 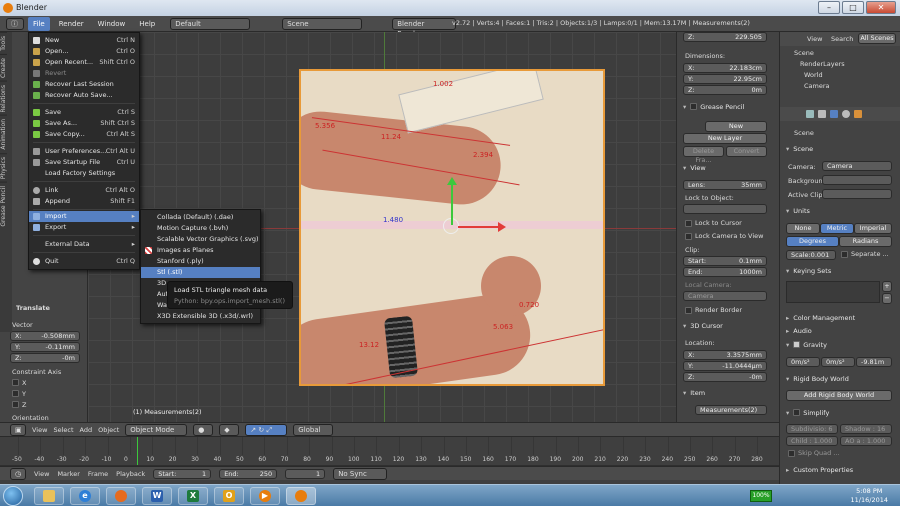 I want to click on menu-item-import: Import ▸, so click(x=84, y=216).